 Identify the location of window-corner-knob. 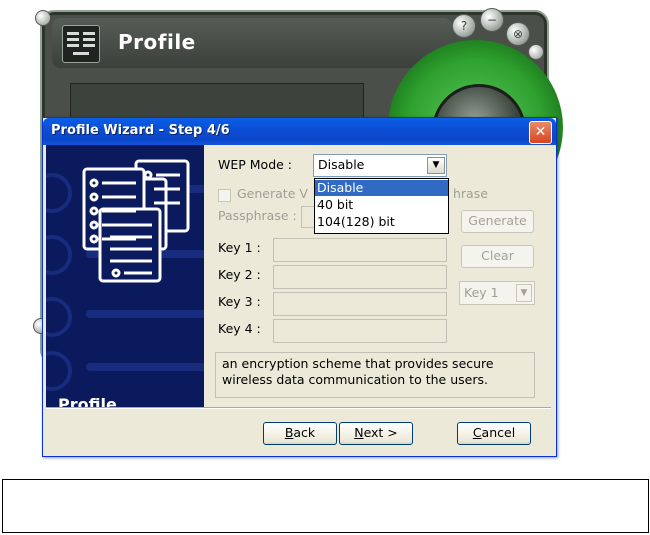
(43, 18).